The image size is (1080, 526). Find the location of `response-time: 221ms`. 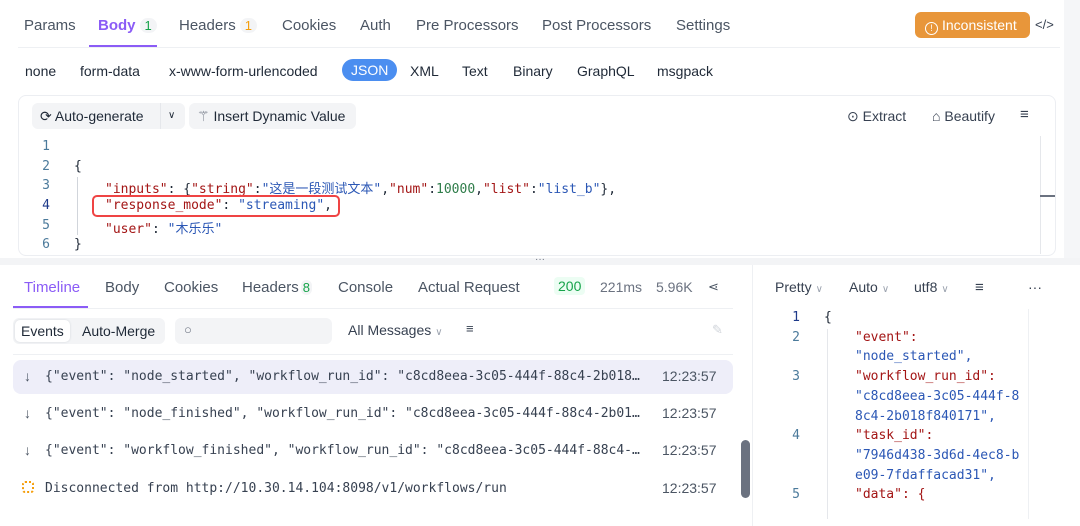

response-time: 221ms is located at coordinates (621, 287).